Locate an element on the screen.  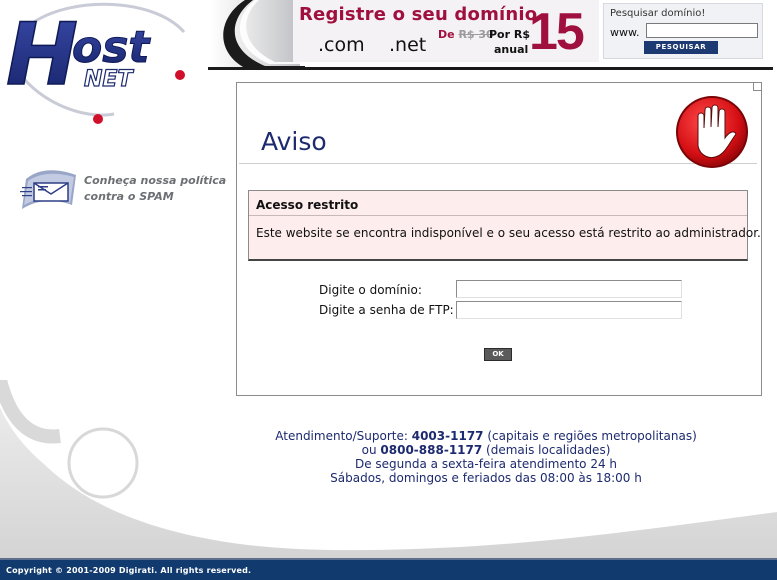
svg-text: H is located at coordinates (42, 55).